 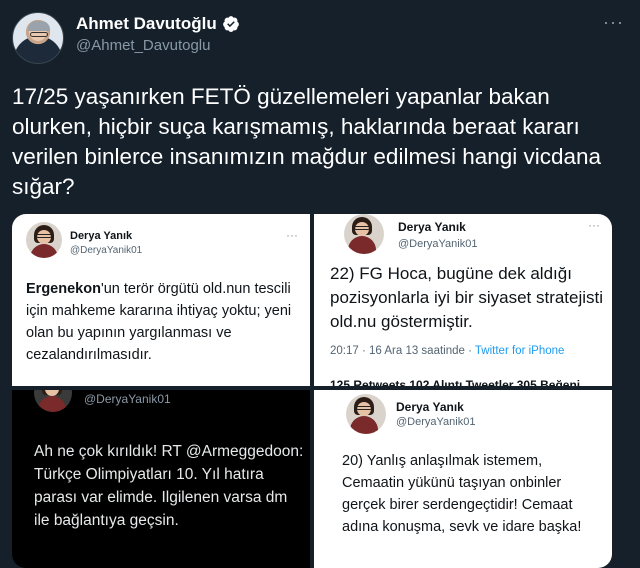 I want to click on embedded-bold-word: Ergenekon, so click(x=63, y=289).